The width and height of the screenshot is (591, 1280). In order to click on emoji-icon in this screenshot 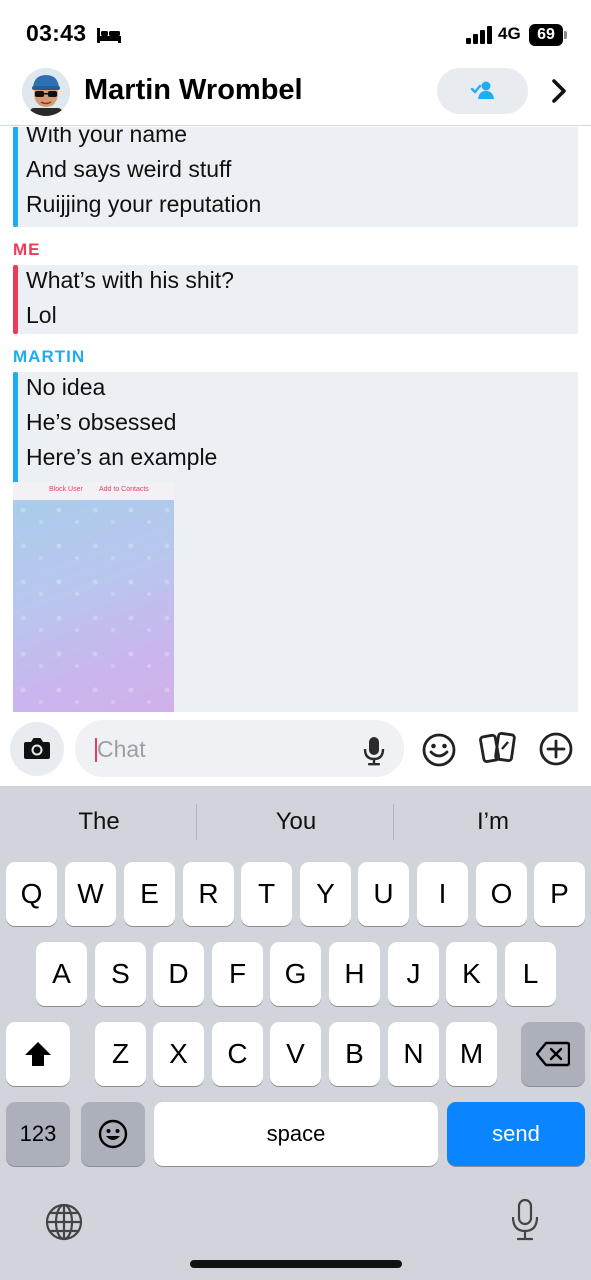, I will do `click(439, 750)`.